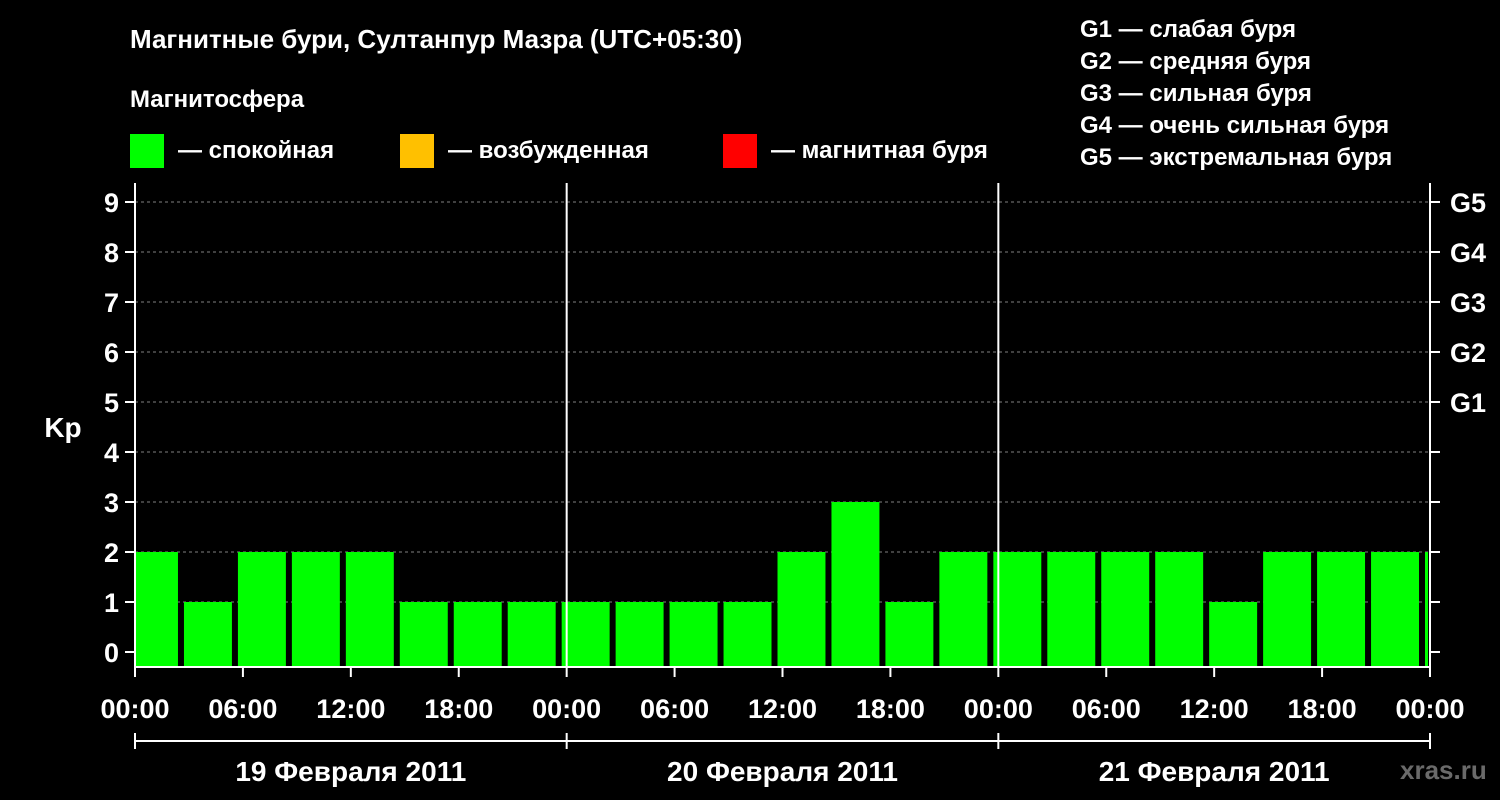 This screenshot has width=1500, height=800. Describe the element at coordinates (1214, 771) in the screenshot. I see `day-label: 21 Февраля 2011` at that location.